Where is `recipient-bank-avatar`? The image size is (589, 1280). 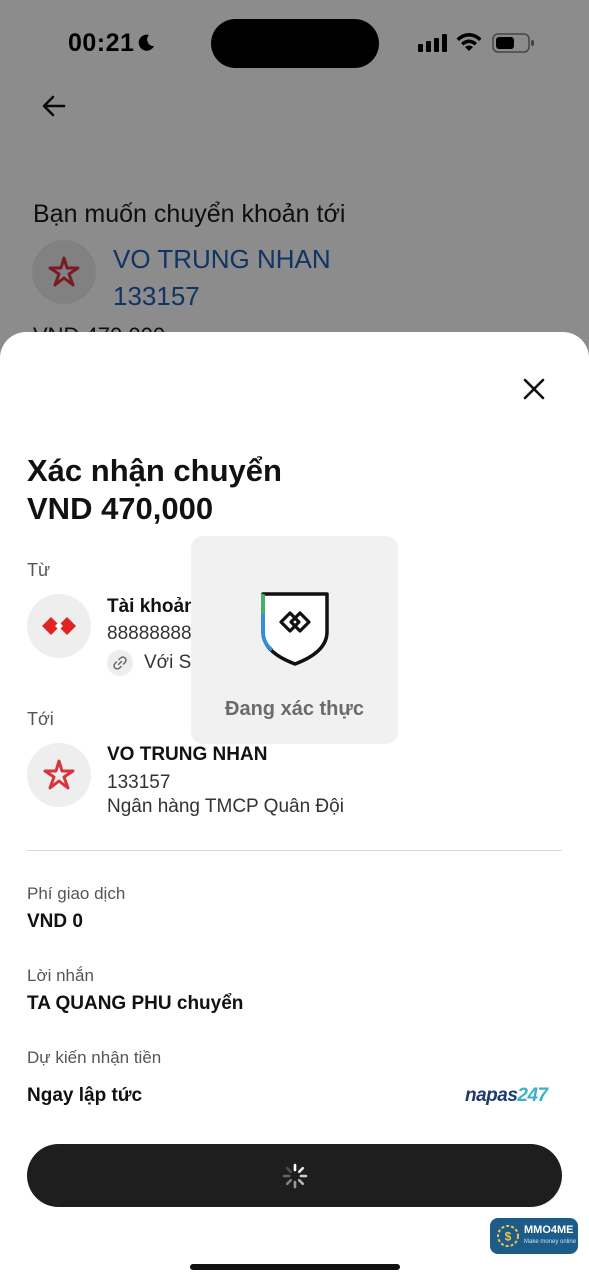
recipient-bank-avatar is located at coordinates (59, 775).